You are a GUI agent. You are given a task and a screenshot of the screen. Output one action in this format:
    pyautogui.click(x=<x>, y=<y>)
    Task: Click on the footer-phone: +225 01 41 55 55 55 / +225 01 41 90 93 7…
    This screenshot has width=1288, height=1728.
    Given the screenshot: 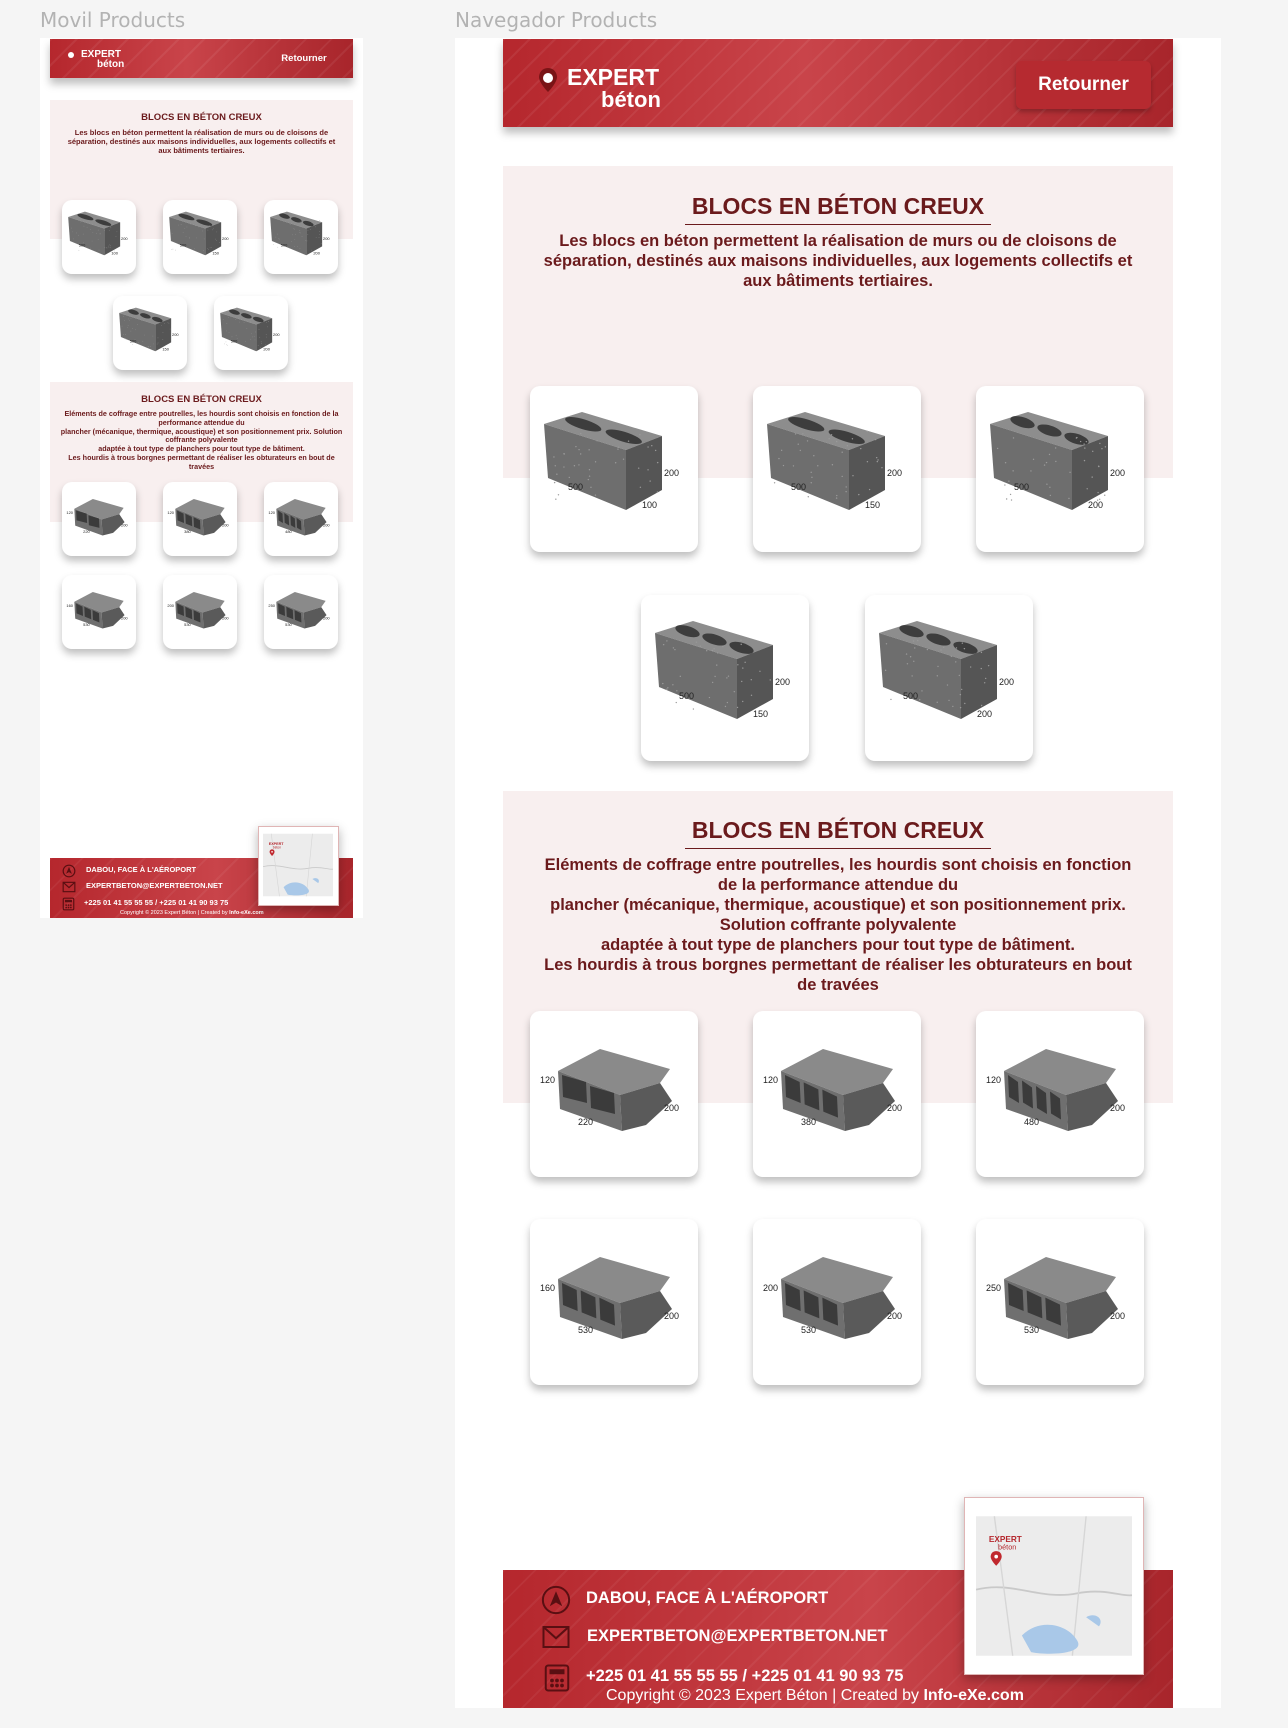 What is the action you would take?
    pyautogui.click(x=744, y=1676)
    